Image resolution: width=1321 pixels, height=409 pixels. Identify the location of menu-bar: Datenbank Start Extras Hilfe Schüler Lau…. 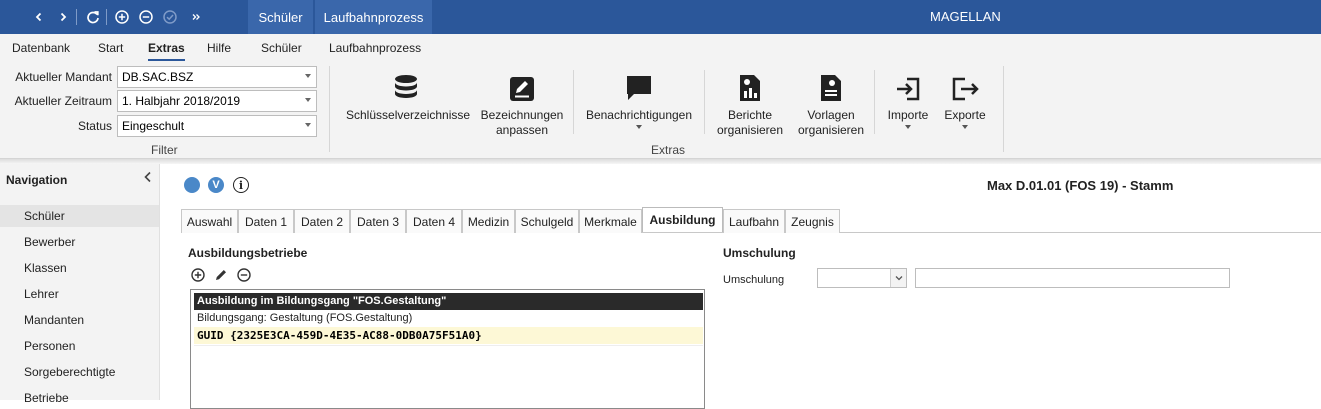
(660, 48).